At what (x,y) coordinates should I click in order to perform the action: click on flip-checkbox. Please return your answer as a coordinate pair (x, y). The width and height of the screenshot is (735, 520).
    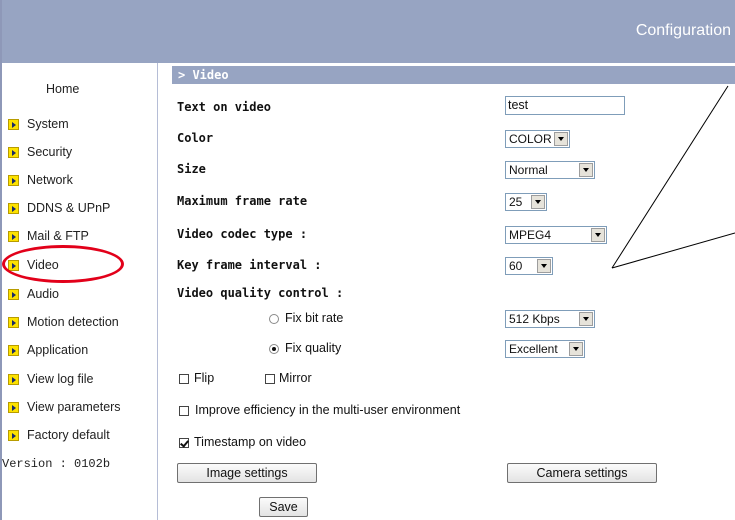
    Looking at the image, I should click on (184, 379).